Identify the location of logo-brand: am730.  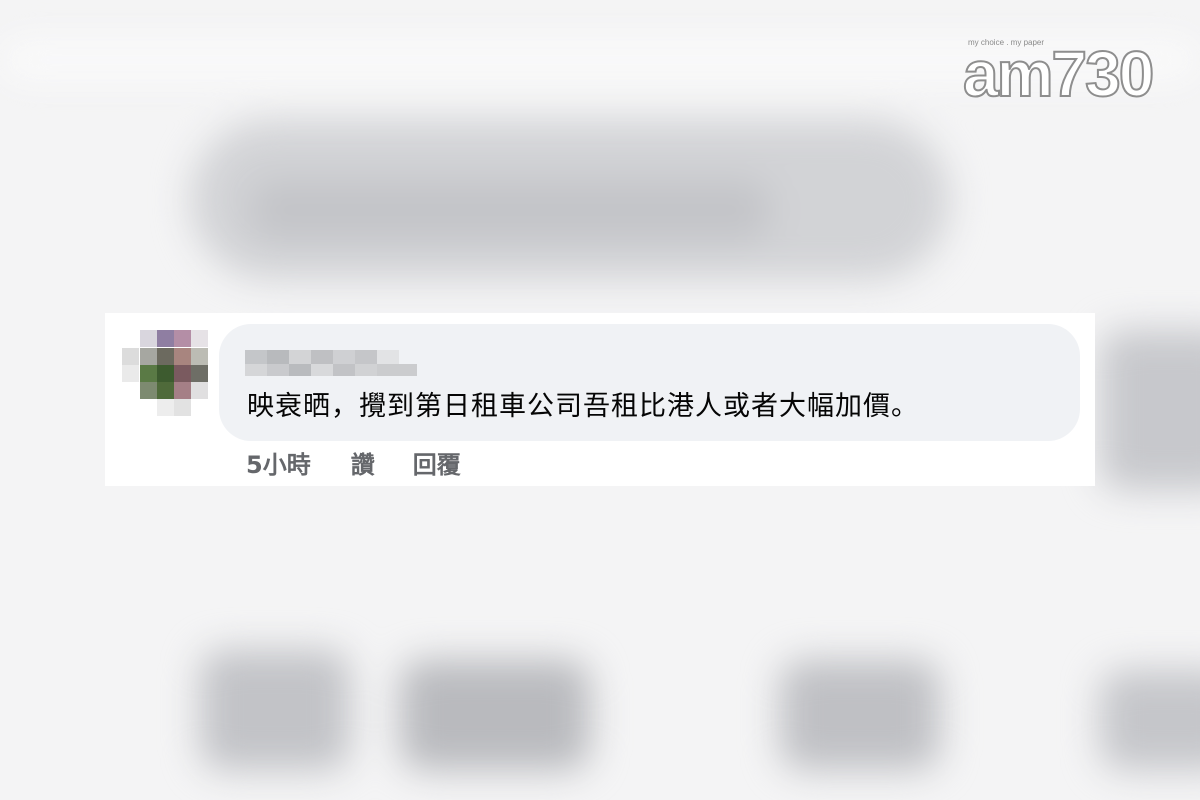
(1058, 74).